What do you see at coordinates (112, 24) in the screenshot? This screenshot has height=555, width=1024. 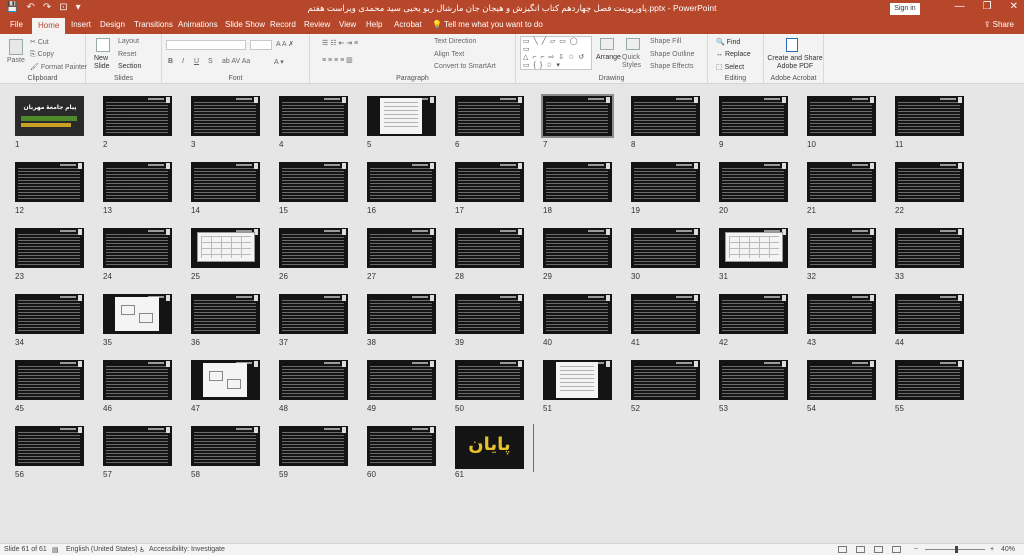 I see `tab-design: Design` at bounding box center [112, 24].